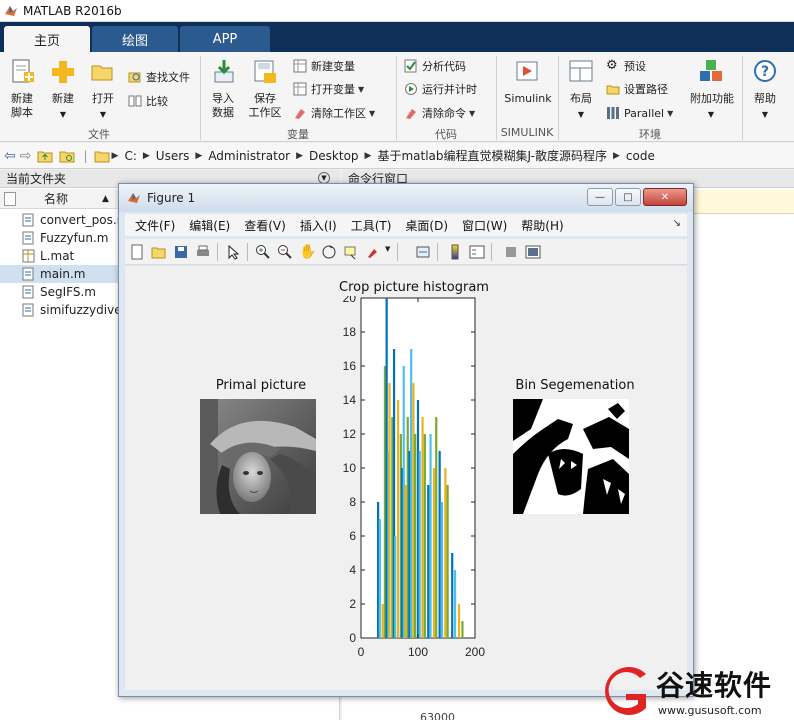 The width and height of the screenshot is (794, 720). Describe the element at coordinates (249, 156) in the screenshot. I see `address-segment-user: Administrator` at that location.